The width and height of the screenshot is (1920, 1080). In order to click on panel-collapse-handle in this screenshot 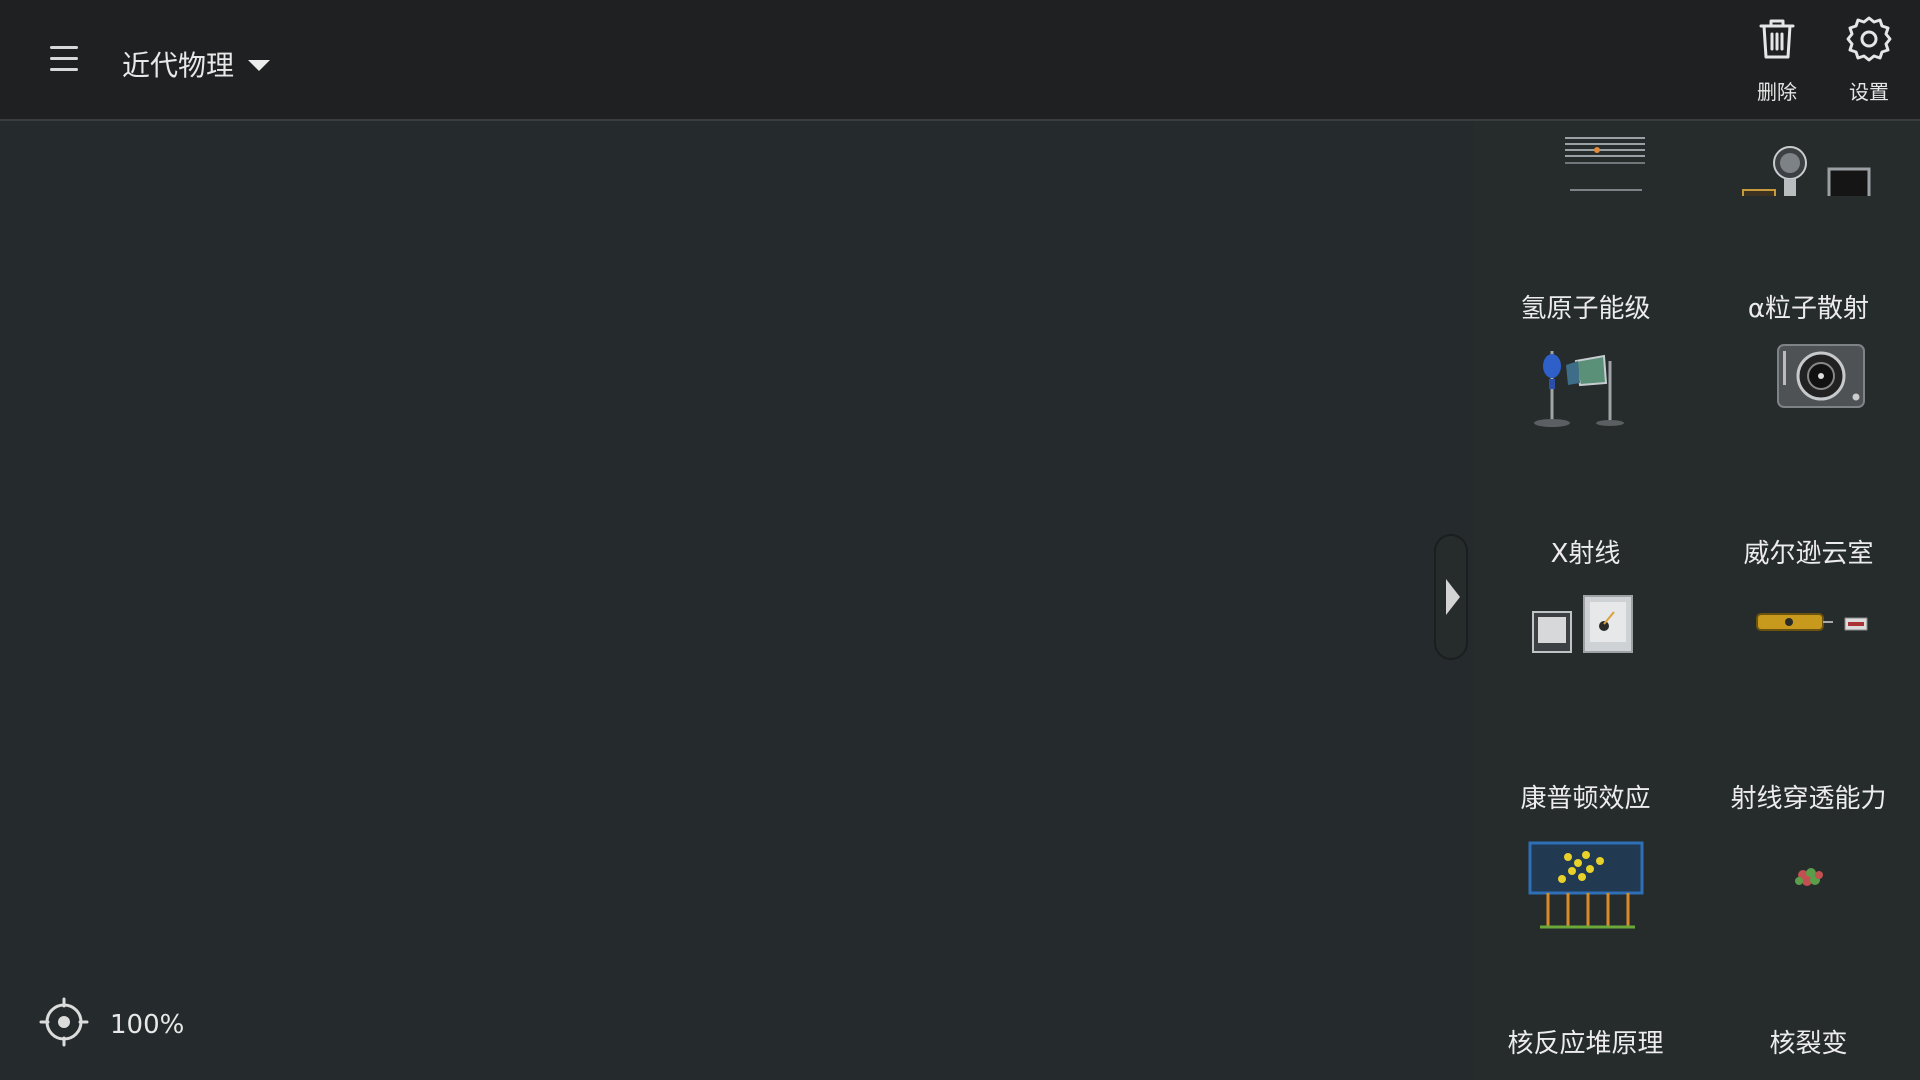, I will do `click(1451, 597)`.